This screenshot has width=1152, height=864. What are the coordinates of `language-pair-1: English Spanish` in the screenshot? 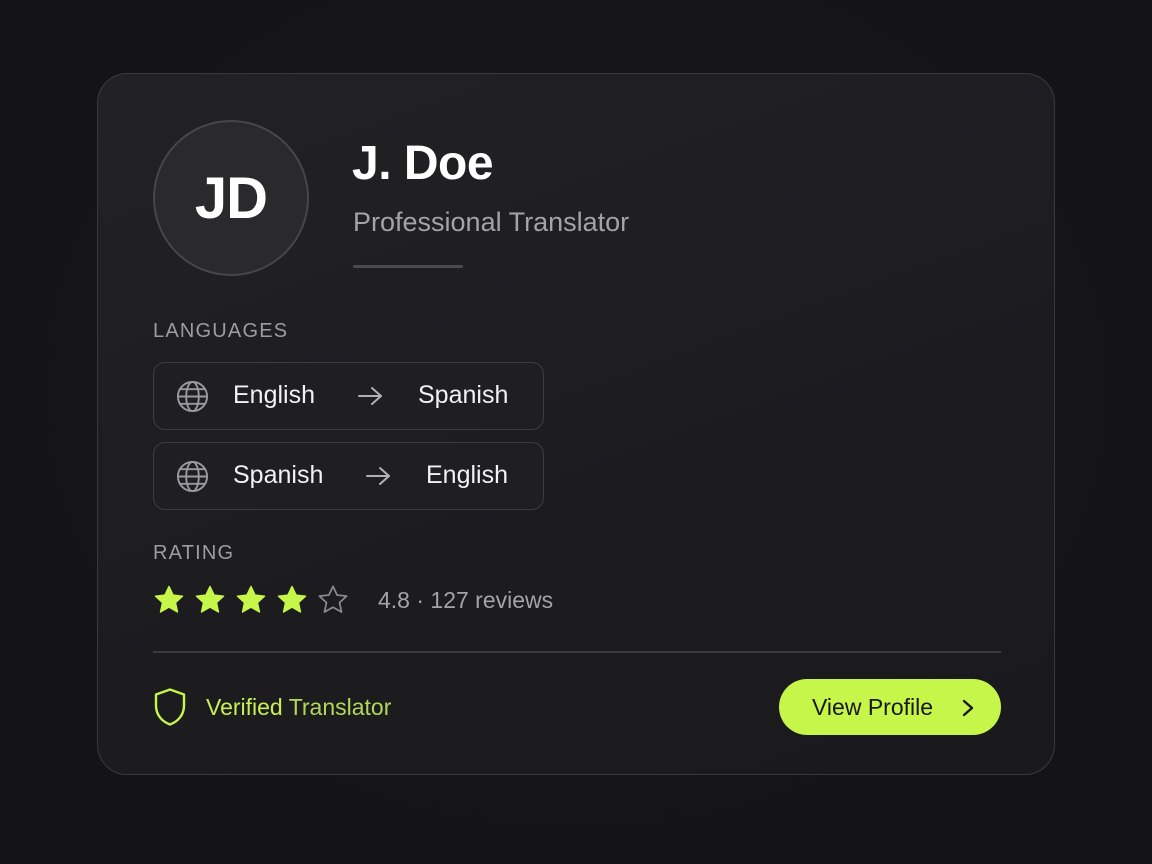 It's located at (348, 396).